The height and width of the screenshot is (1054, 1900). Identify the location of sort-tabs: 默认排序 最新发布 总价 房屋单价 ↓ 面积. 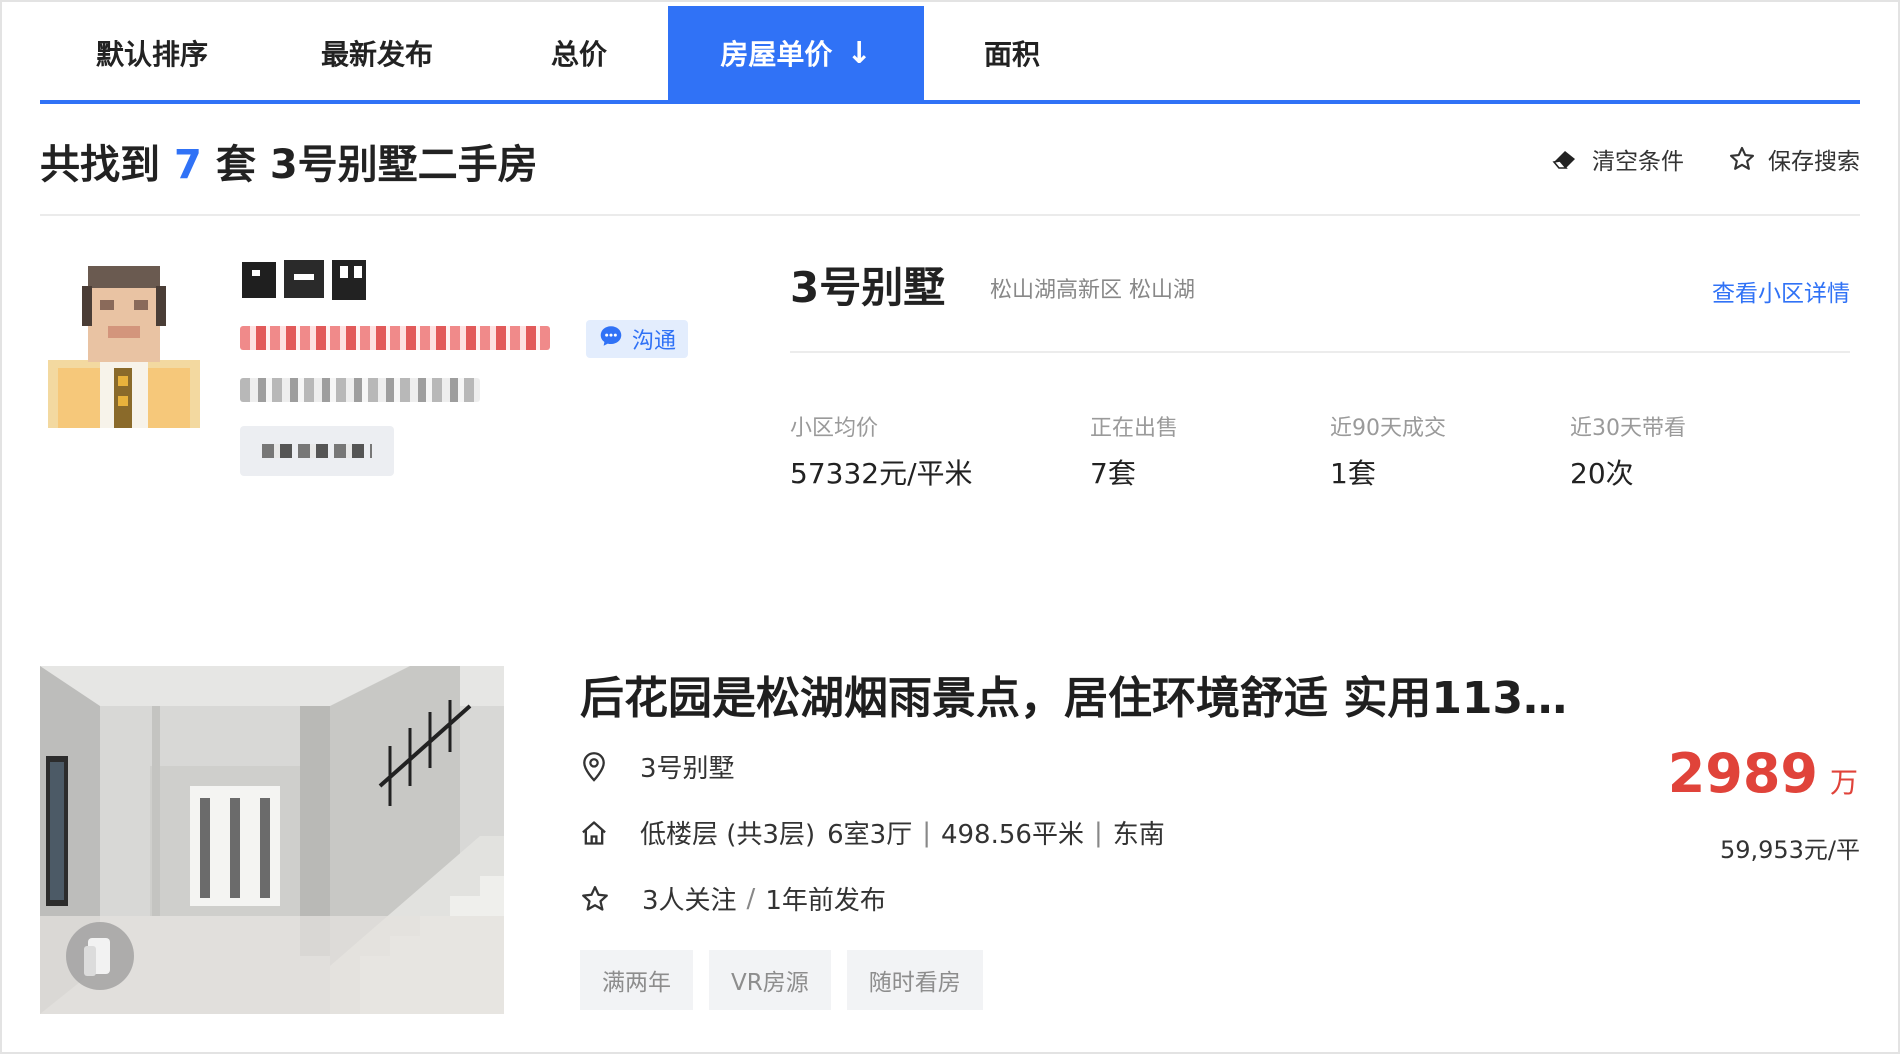
(950, 55).